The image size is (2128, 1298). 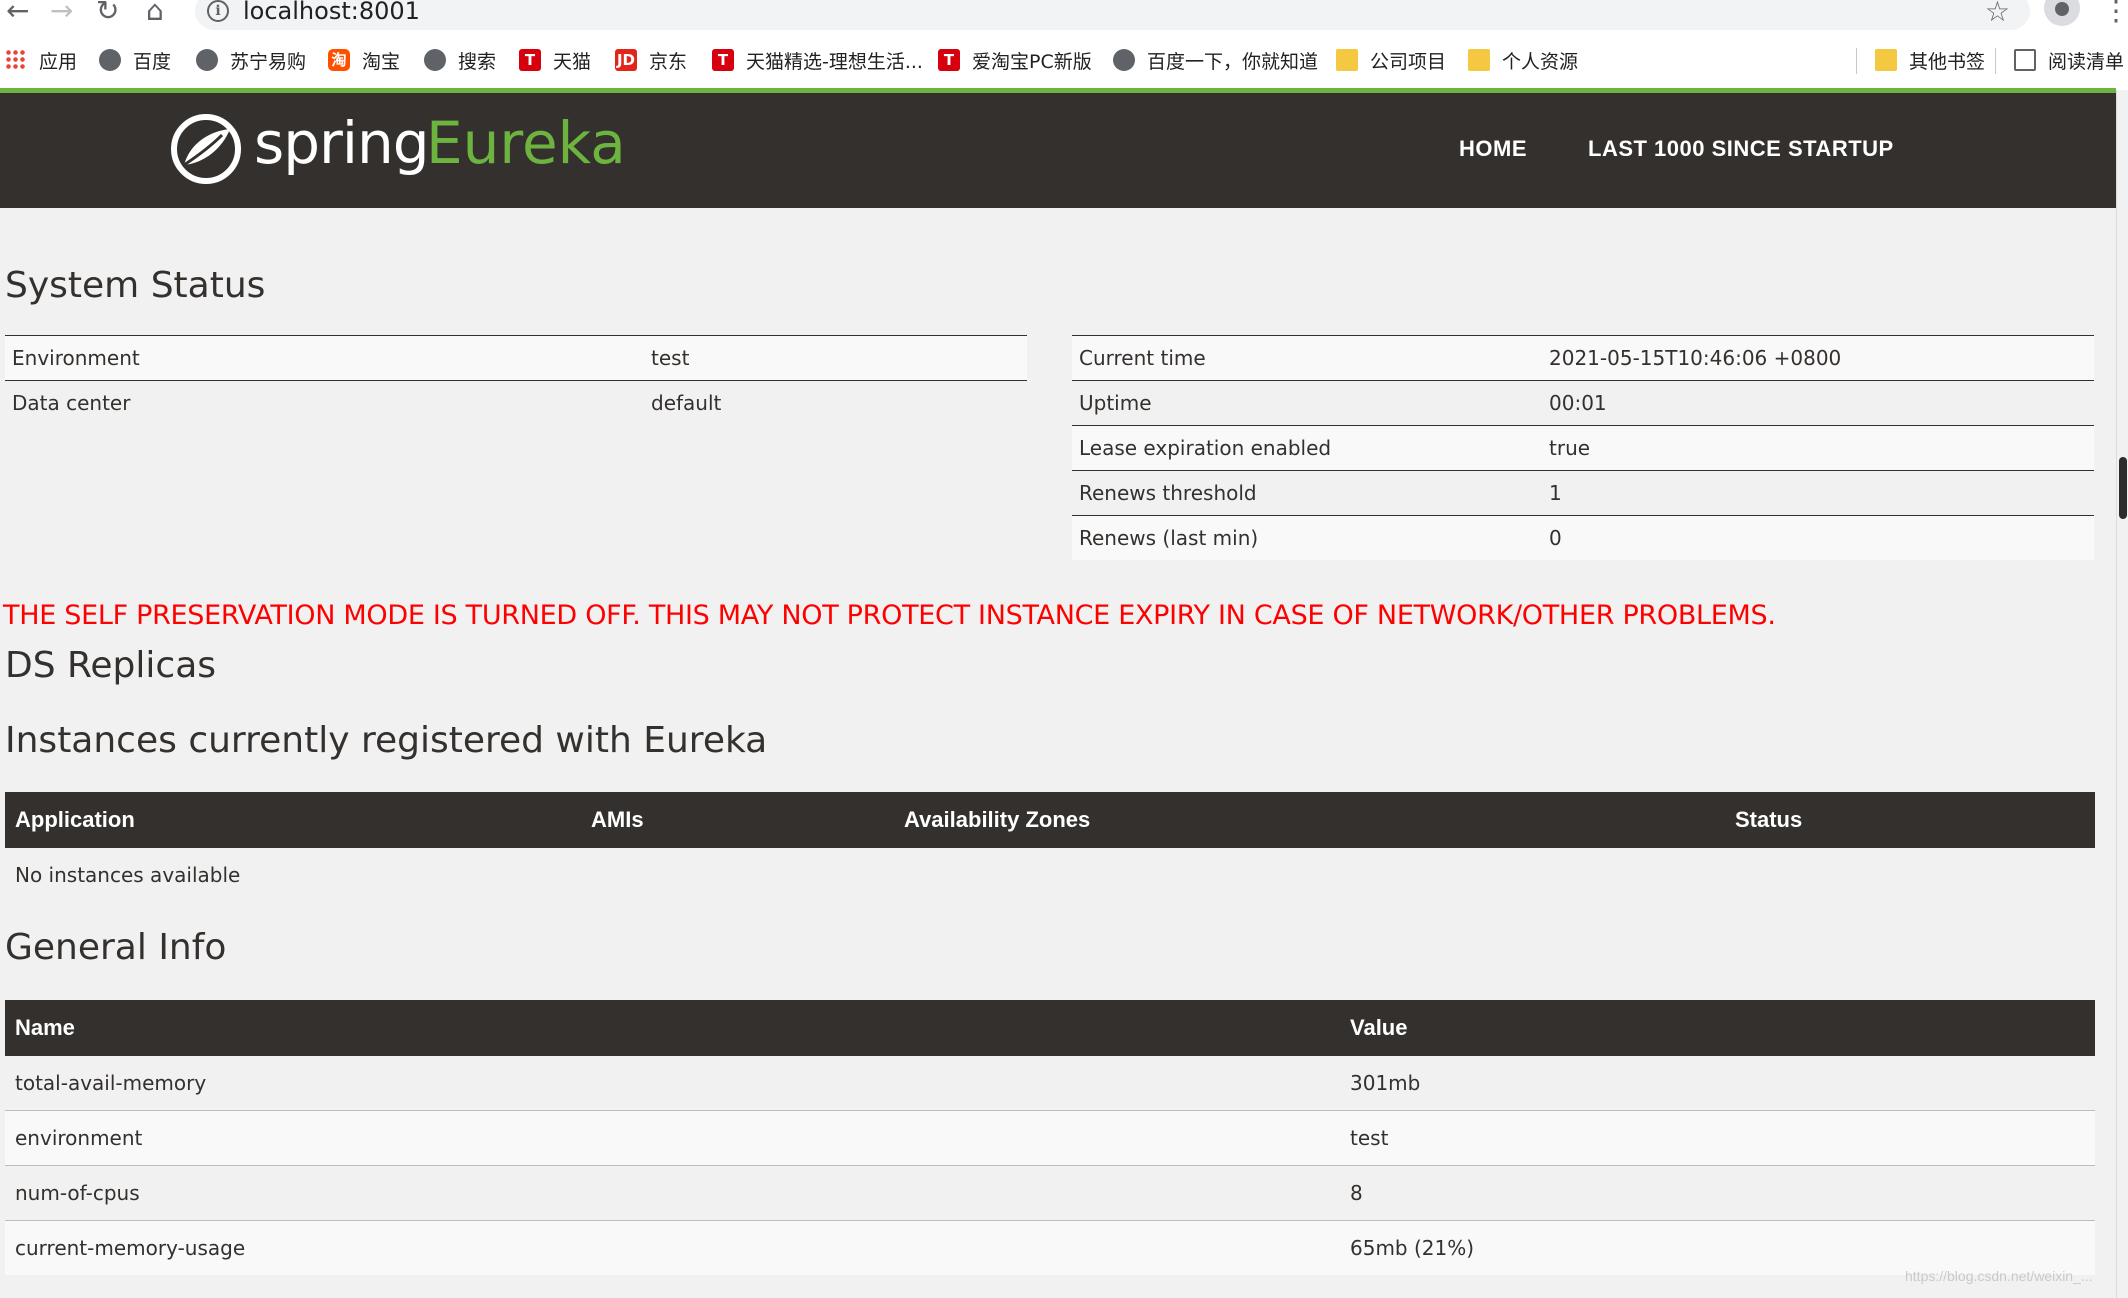 I want to click on bookmark-apps: 应用, so click(x=41, y=60).